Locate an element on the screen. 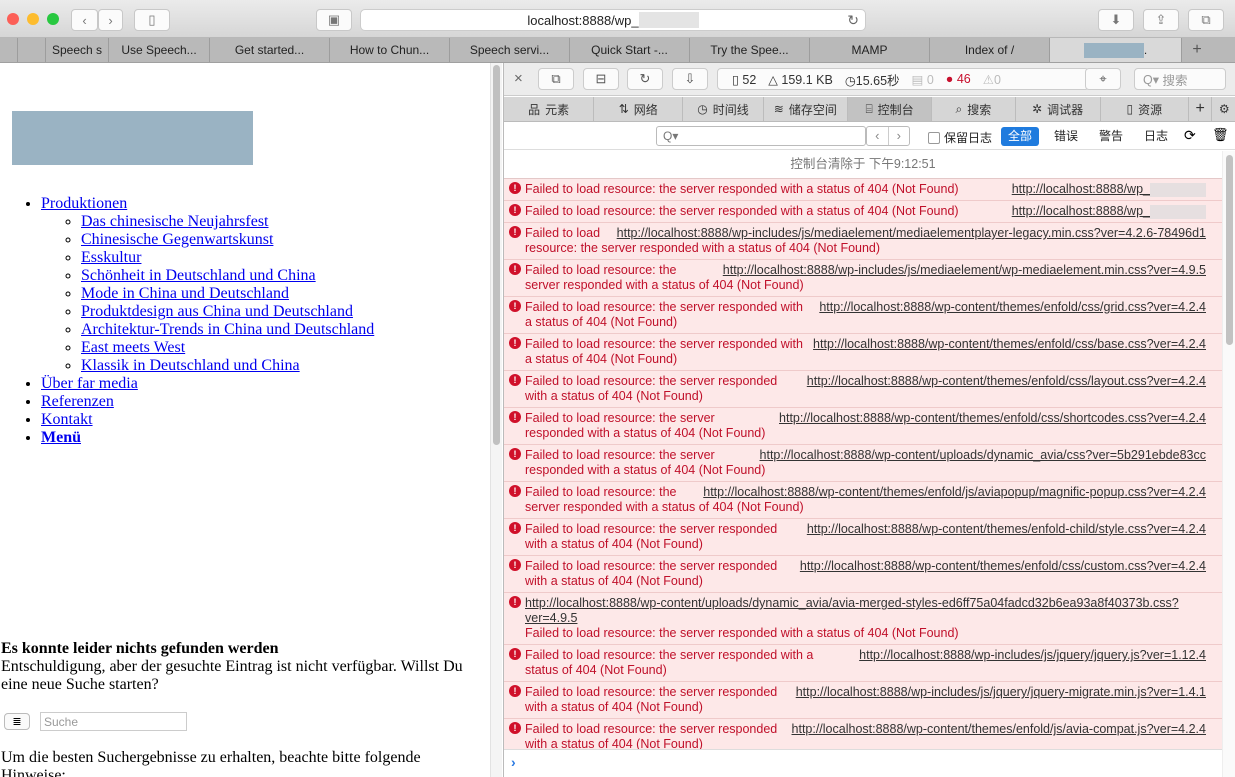  previous-match-button: ‹ is located at coordinates (878, 136).